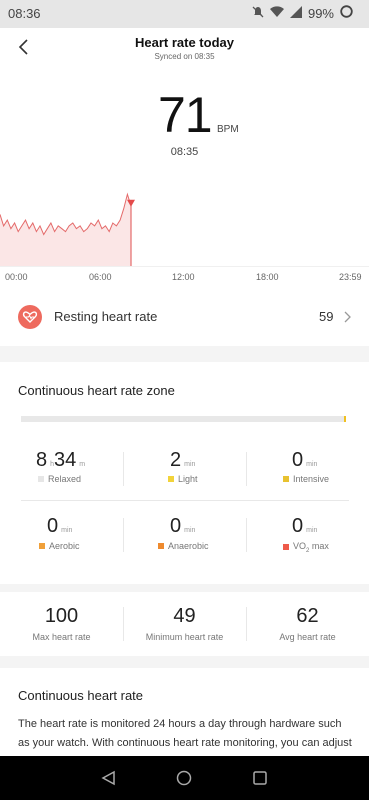  What do you see at coordinates (183, 546) in the screenshot?
I see `zone-anaerobic-label: Anaerobic` at bounding box center [183, 546].